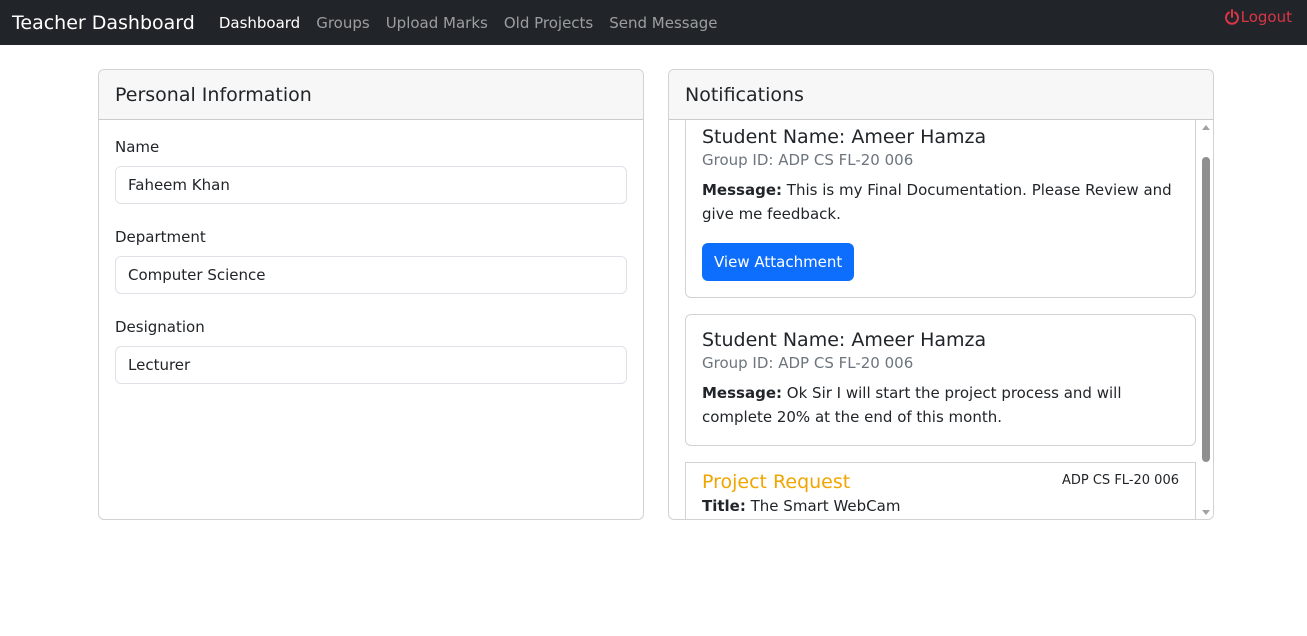  Describe the element at coordinates (371, 365) in the screenshot. I see `designation-field: Lecturer` at that location.